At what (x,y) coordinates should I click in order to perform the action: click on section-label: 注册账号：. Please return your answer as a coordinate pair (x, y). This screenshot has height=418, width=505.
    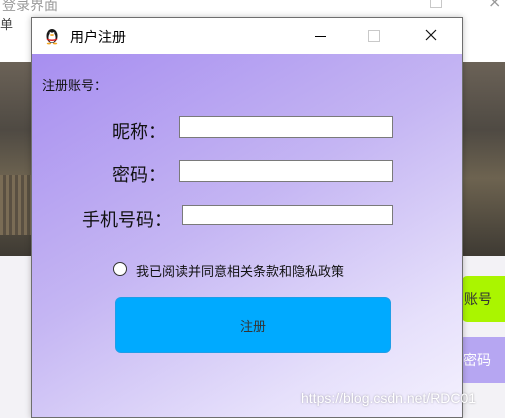
    Looking at the image, I should click on (75, 86).